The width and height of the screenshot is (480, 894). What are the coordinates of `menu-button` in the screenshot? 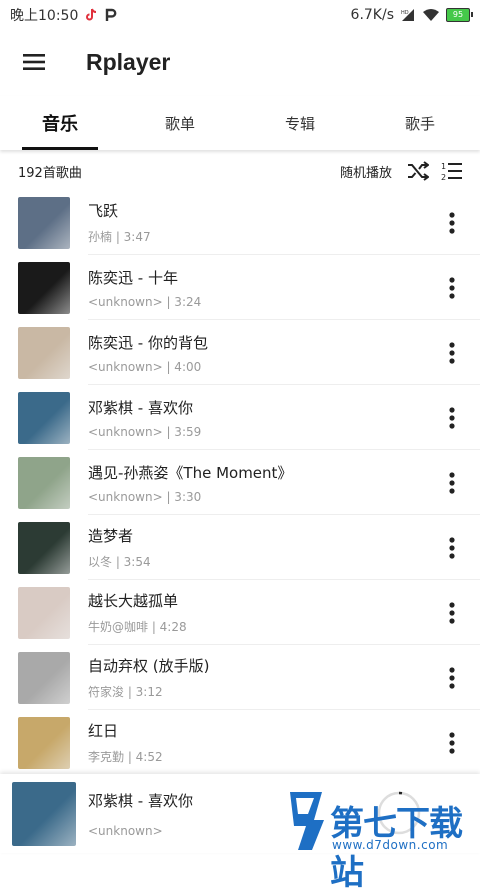 It's located at (34, 62).